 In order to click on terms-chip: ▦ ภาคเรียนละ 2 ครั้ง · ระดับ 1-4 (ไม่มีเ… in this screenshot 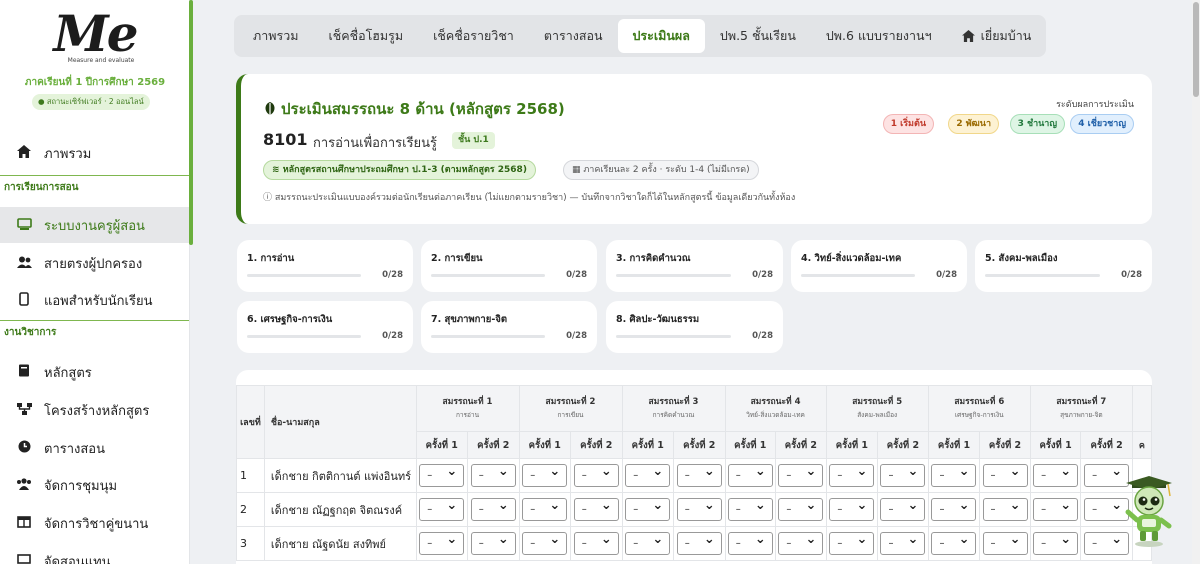, I will do `click(661, 170)`.